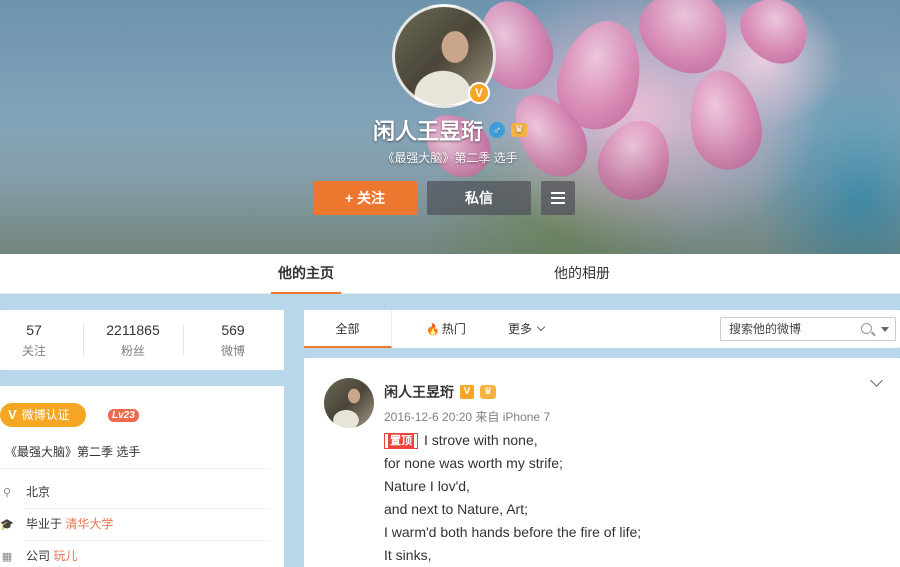 The height and width of the screenshot is (567, 900). I want to click on post-timestamp: 2016-12-6 20:20 来自 iPhone 7, so click(467, 416).